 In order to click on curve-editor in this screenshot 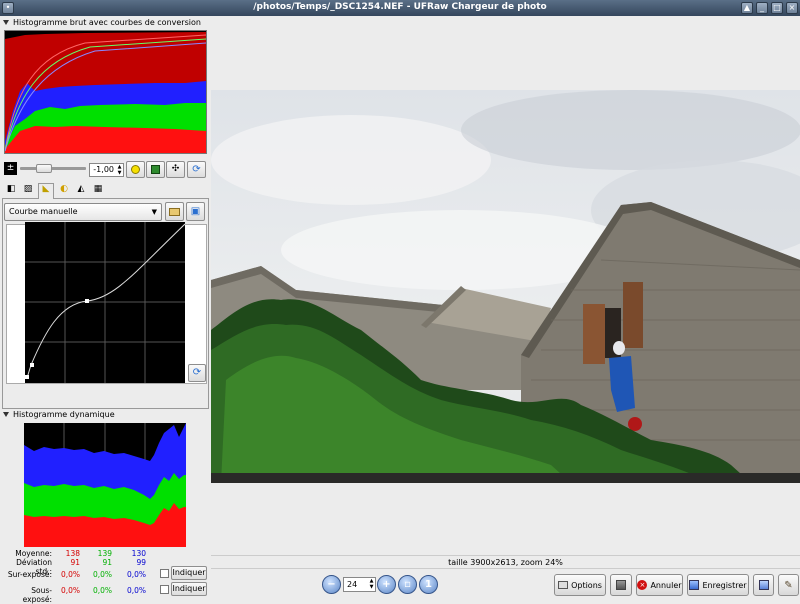, I will do `click(105, 302)`.